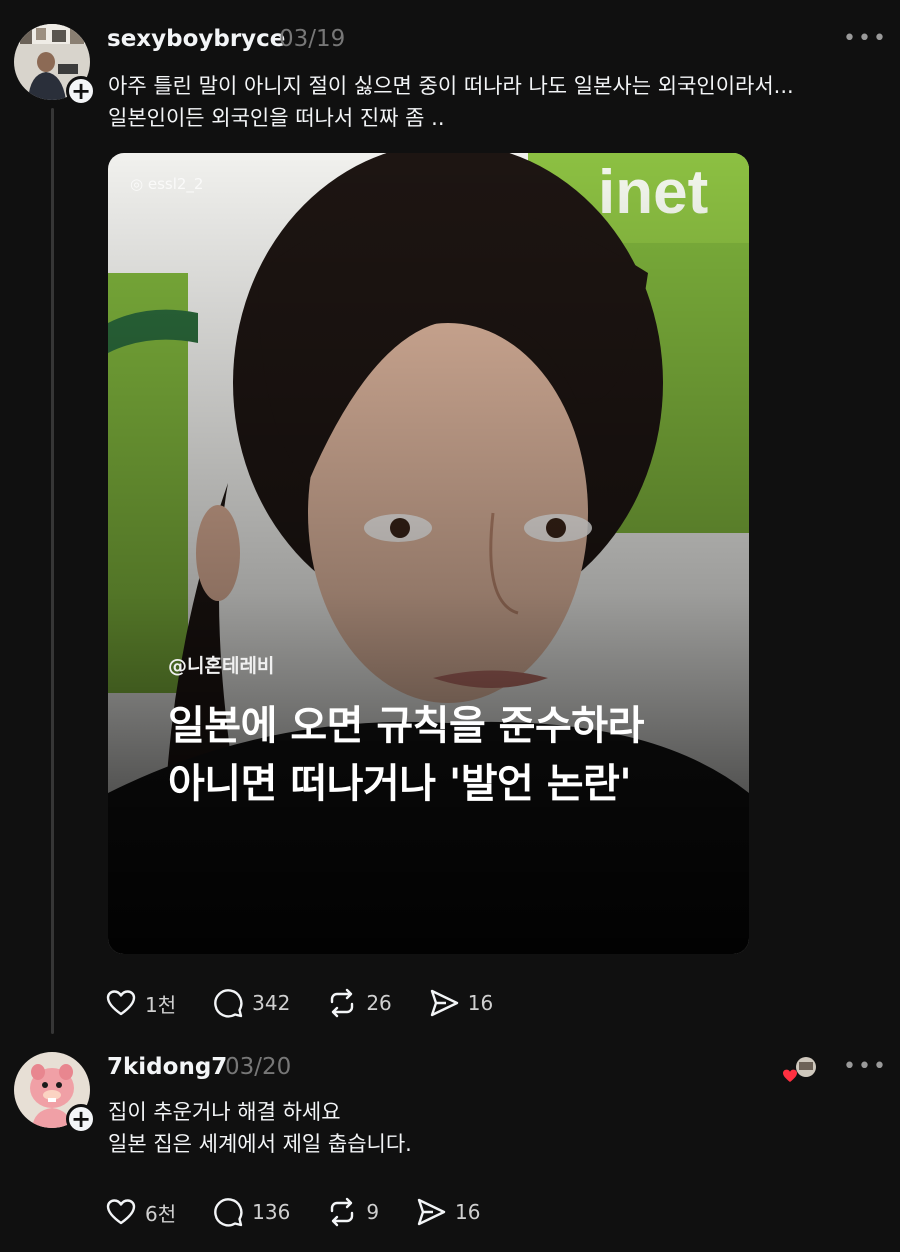 This screenshot has height=1252, width=900. I want to click on watermark-text: essl2_2, so click(175, 184).